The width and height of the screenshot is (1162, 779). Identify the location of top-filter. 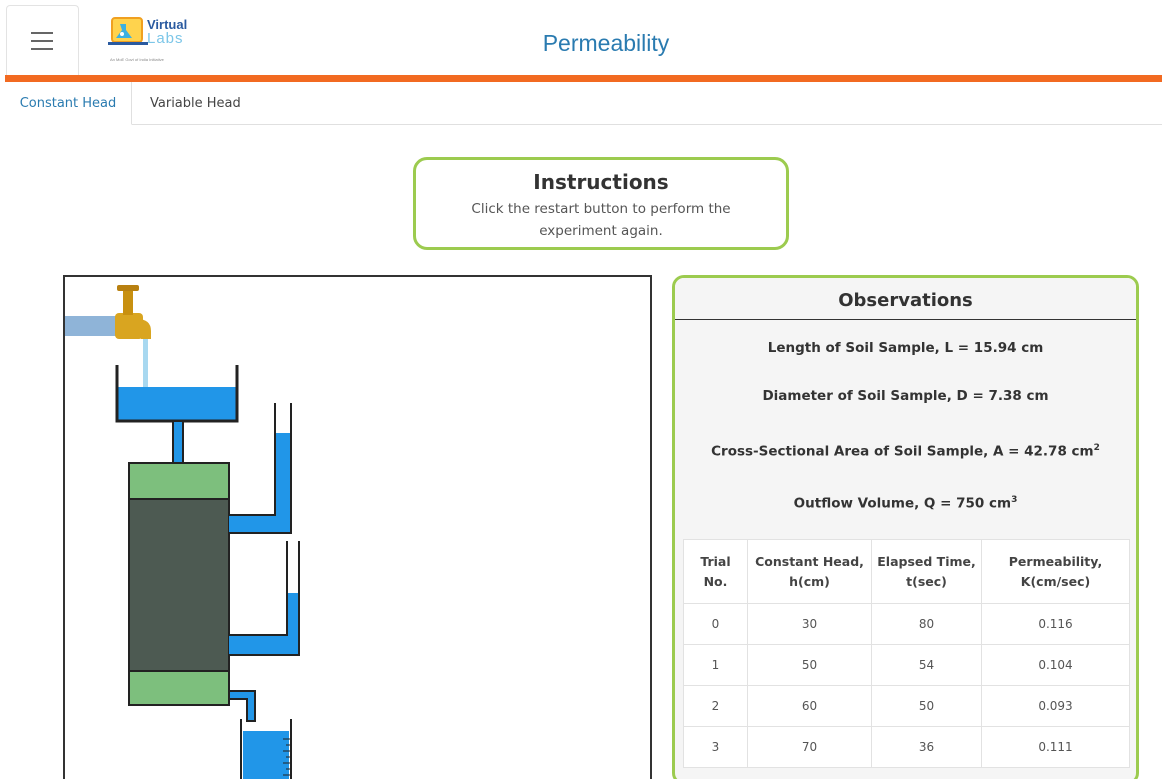
(179, 481).